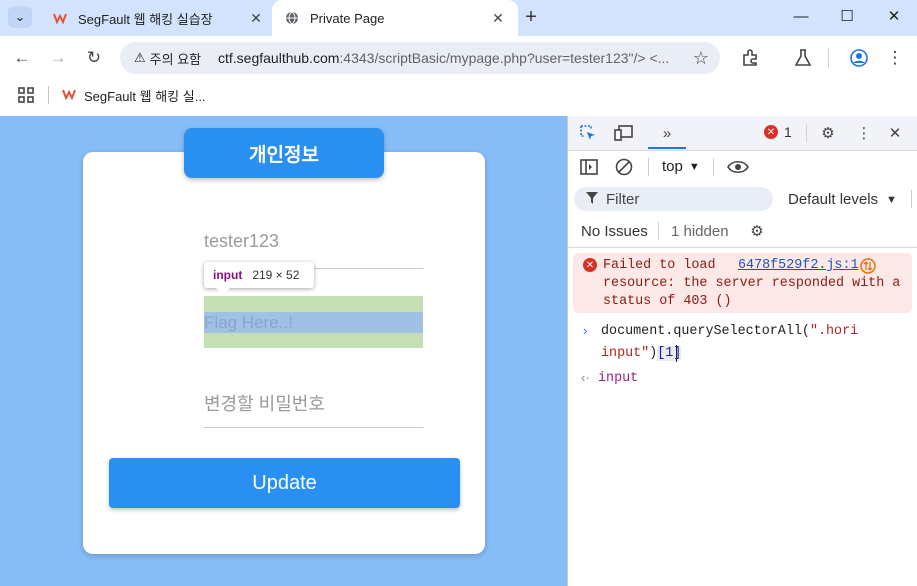 This screenshot has height=586, width=917. Describe the element at coordinates (868, 266) in the screenshot. I see `network-request-icon` at that location.